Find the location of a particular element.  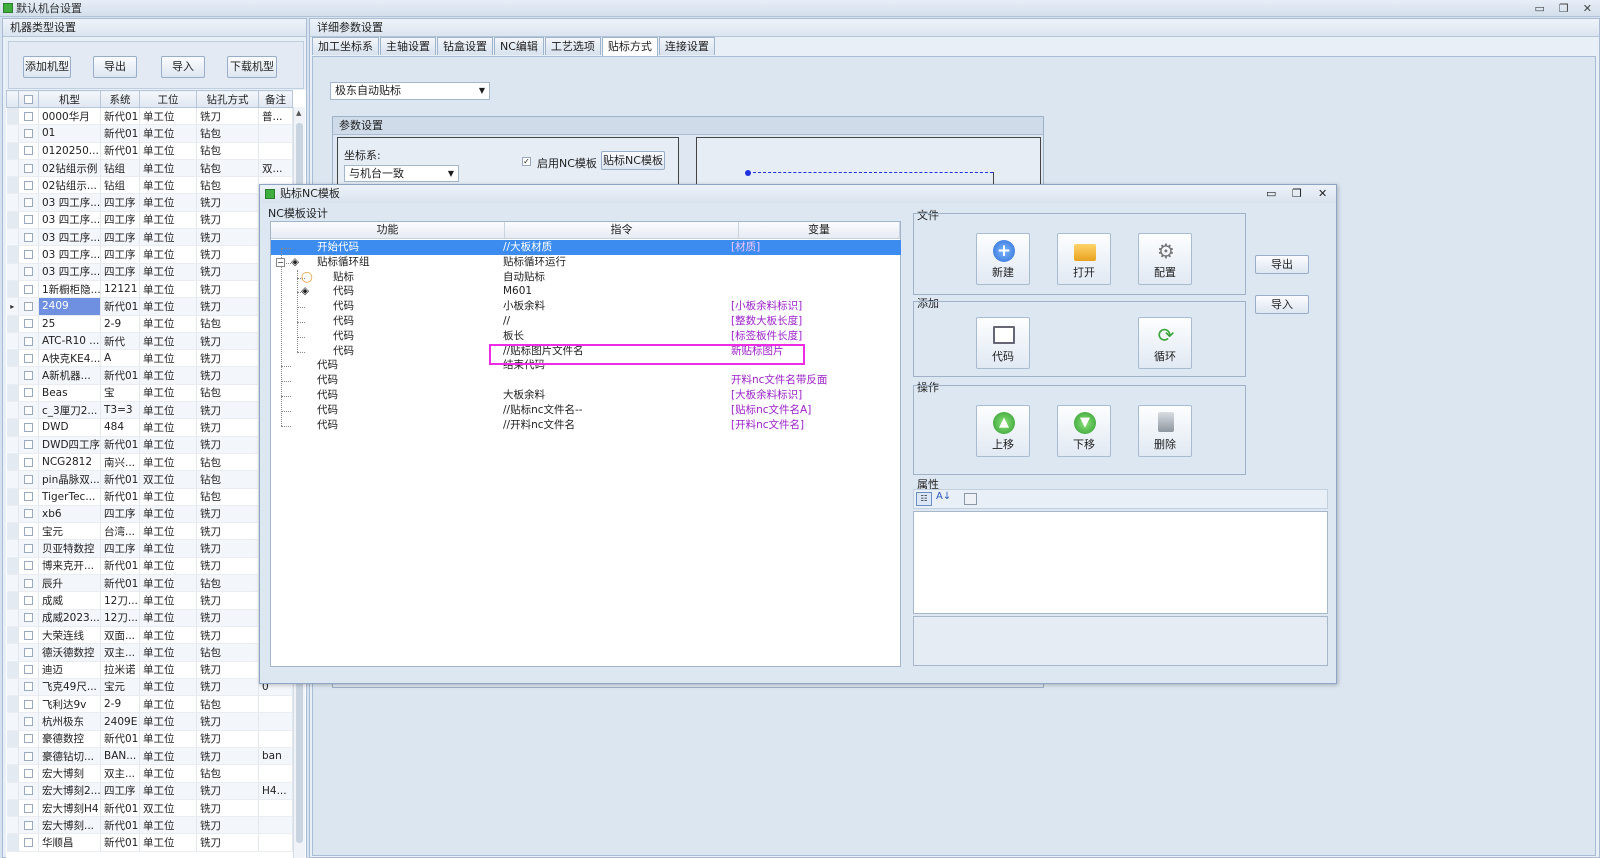

add-loop-button: ⟳ 循环 is located at coordinates (1165, 343).